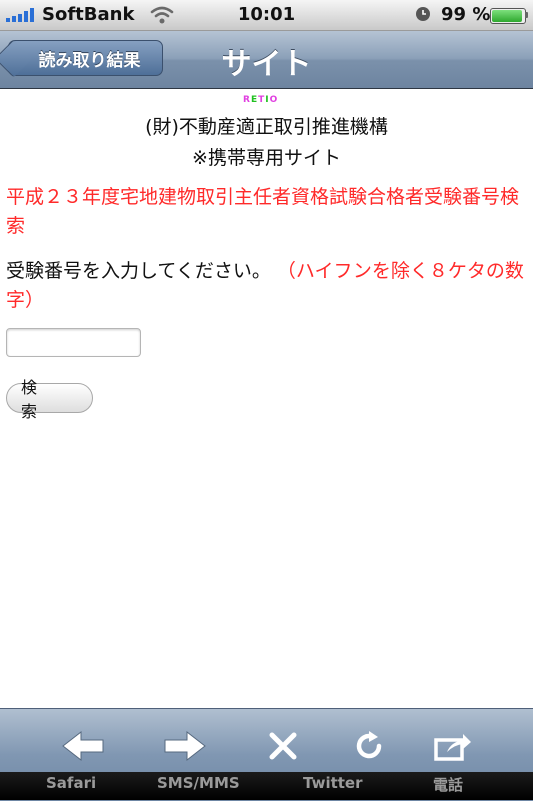 This screenshot has height=801, width=533. Describe the element at coordinates (466, 14) in the screenshot. I see `battery-percent: 99 %` at that location.